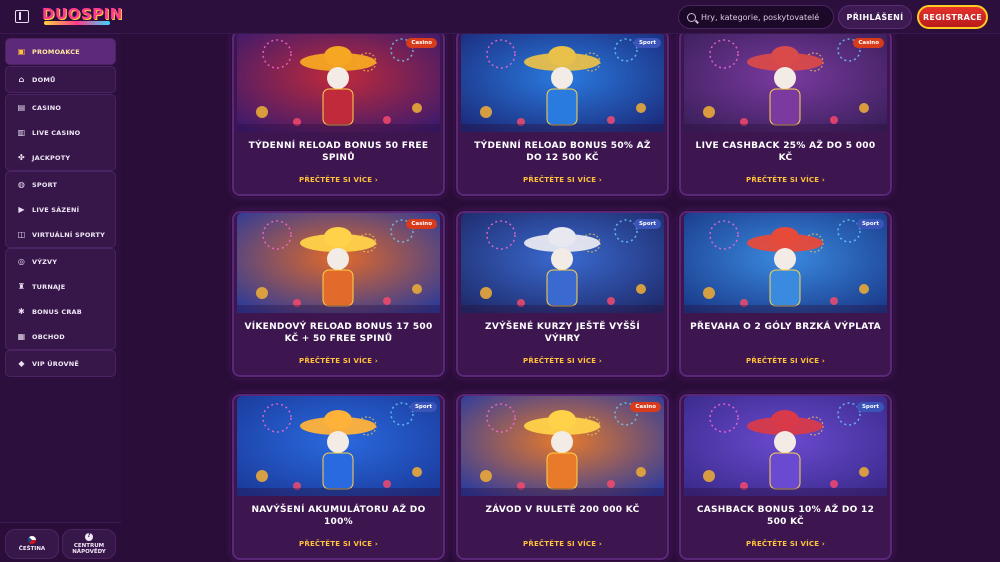 The height and width of the screenshot is (562, 1000). What do you see at coordinates (338, 152) in the screenshot?
I see `promo-title: TÝDENNÍ RELOAD BONUS 50 FREE SPINŮ` at bounding box center [338, 152].